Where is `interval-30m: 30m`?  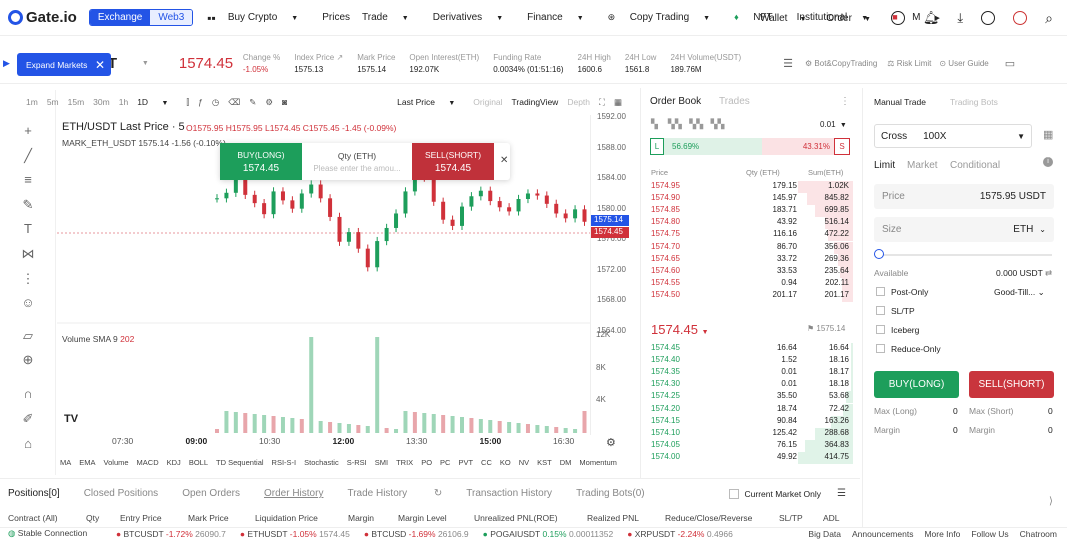
interval-30m: 30m is located at coordinates (101, 102).